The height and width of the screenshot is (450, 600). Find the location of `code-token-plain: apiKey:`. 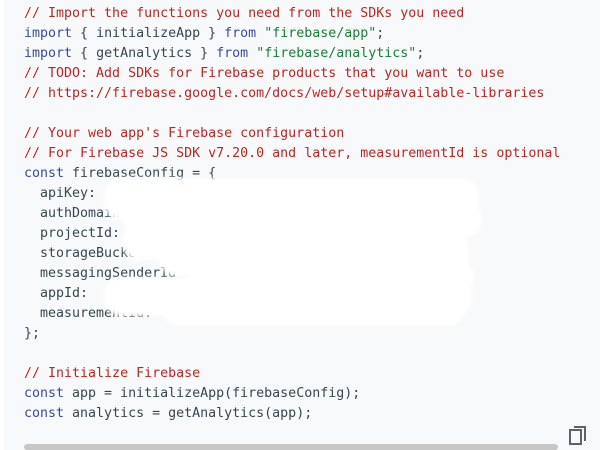

code-token-plain: apiKey: is located at coordinates (60, 193).